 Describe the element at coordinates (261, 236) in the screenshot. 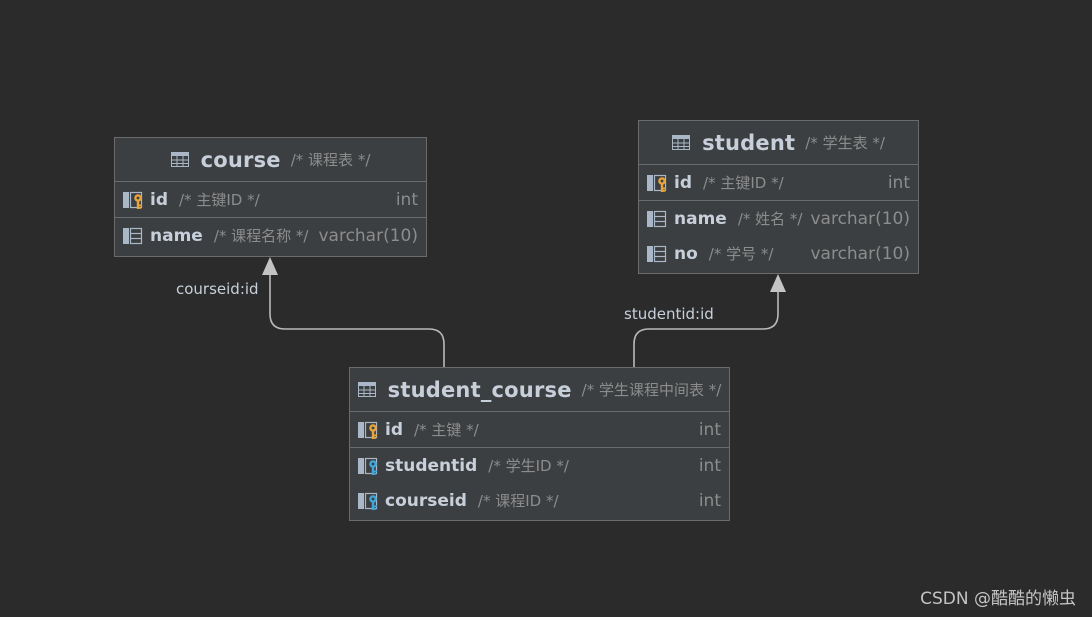

I see `column-comment: /* 课程名称 */` at that location.